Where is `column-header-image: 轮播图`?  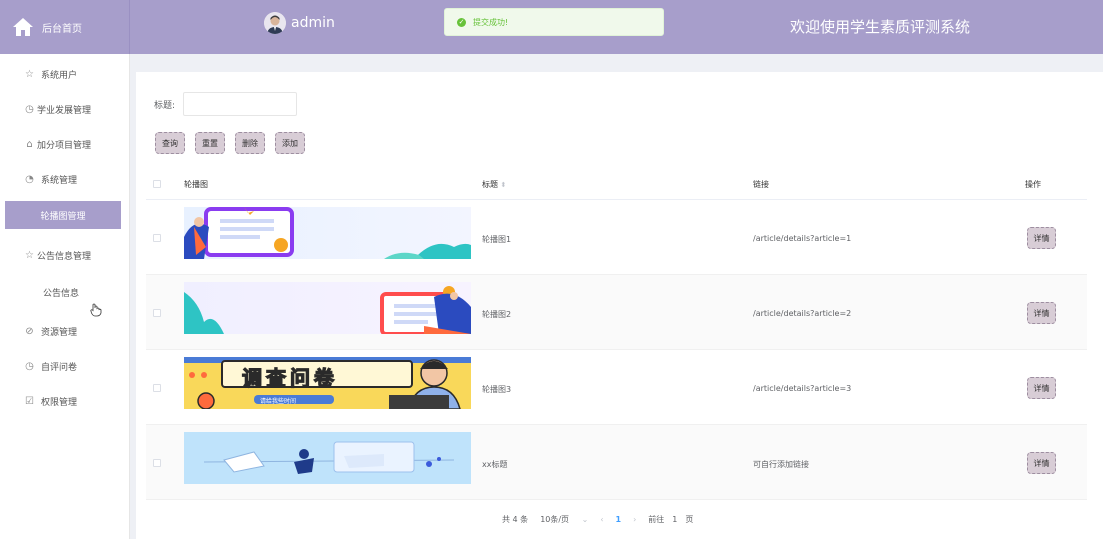 column-header-image: 轮播图 is located at coordinates (196, 184).